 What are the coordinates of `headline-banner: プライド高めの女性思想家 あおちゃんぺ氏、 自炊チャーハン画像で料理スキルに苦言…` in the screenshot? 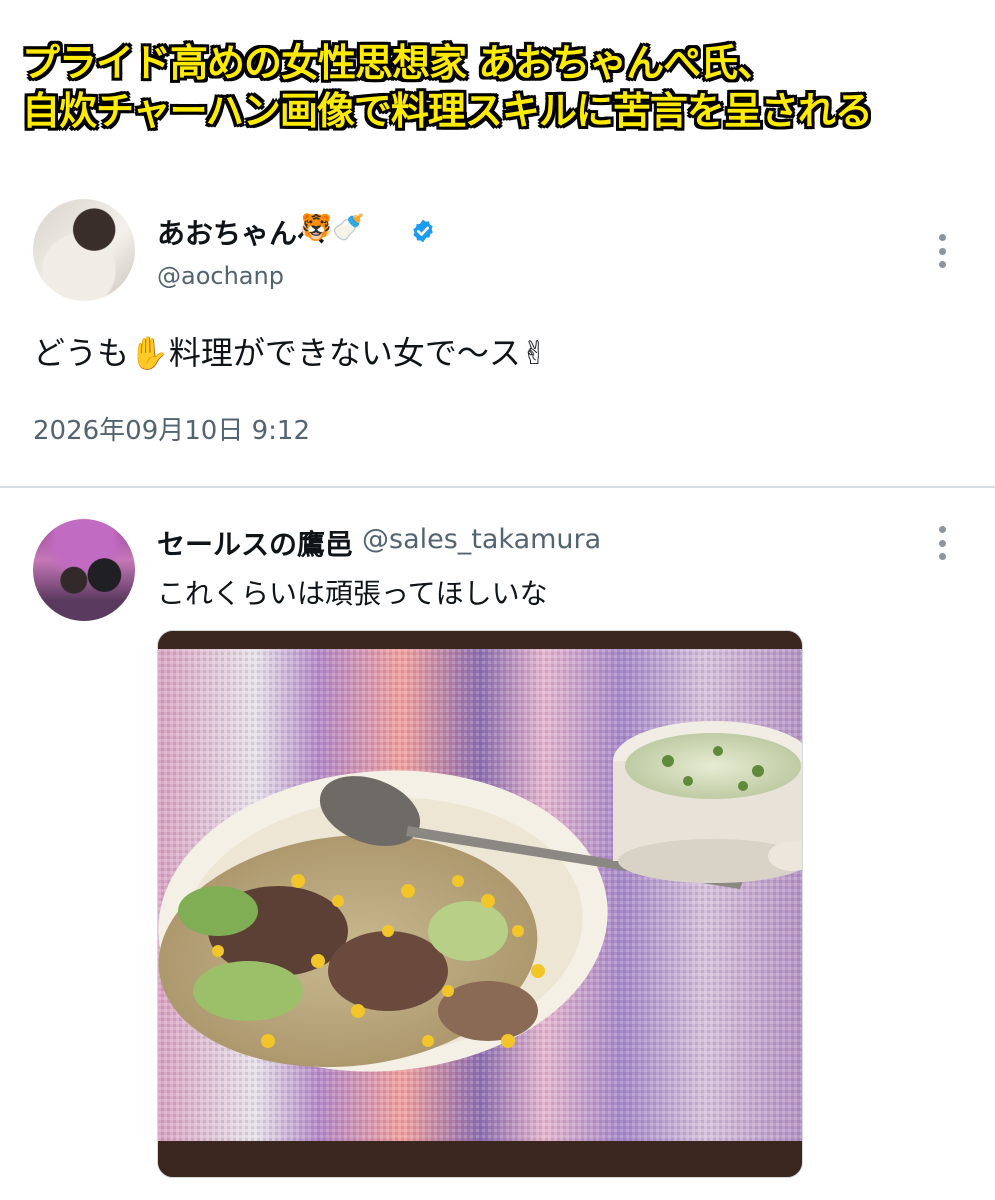 It's located at (497, 82).